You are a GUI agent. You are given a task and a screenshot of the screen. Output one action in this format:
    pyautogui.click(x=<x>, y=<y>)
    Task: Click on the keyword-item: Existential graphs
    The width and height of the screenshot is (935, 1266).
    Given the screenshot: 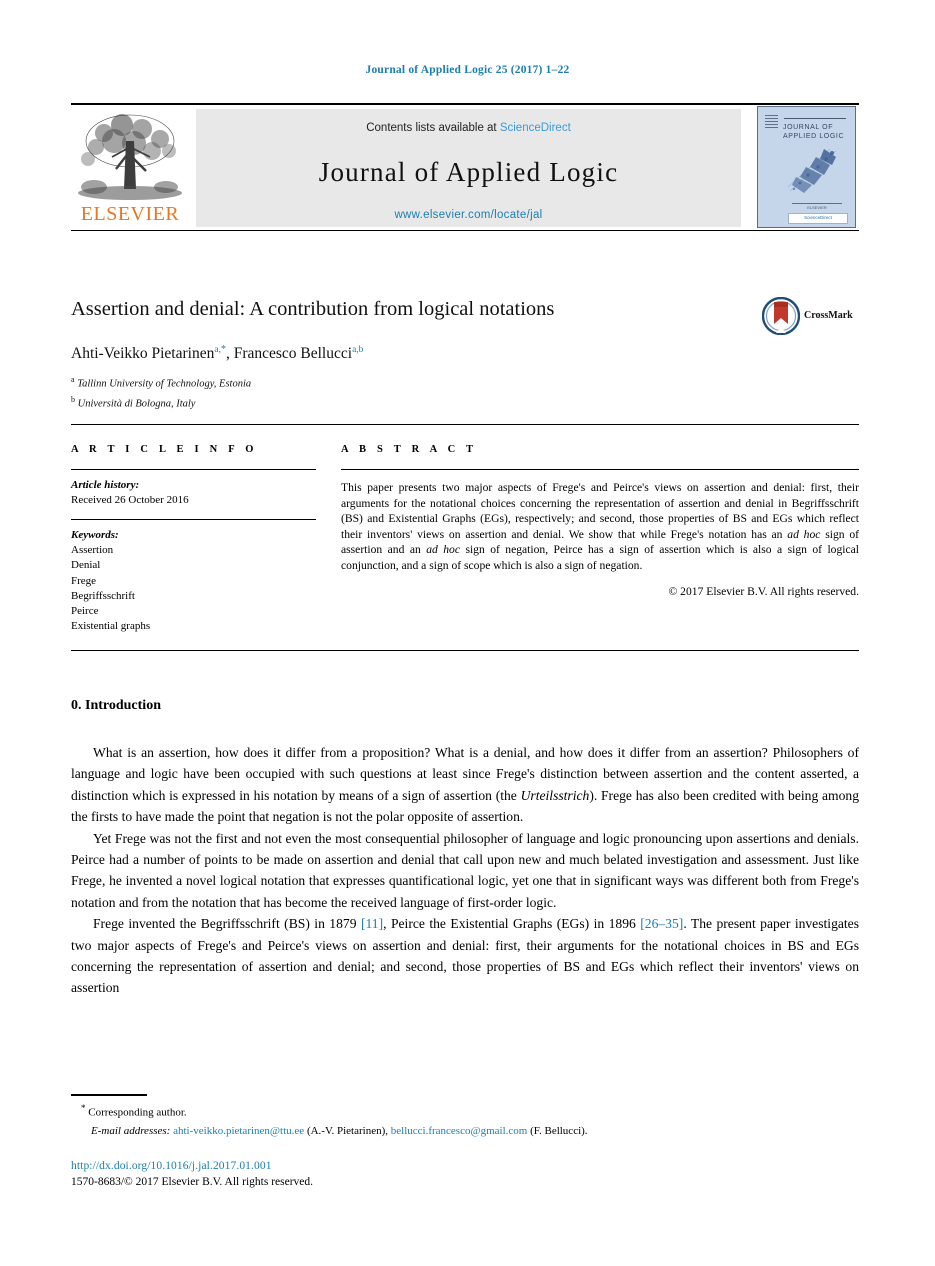 What is the action you would take?
    pyautogui.click(x=111, y=626)
    